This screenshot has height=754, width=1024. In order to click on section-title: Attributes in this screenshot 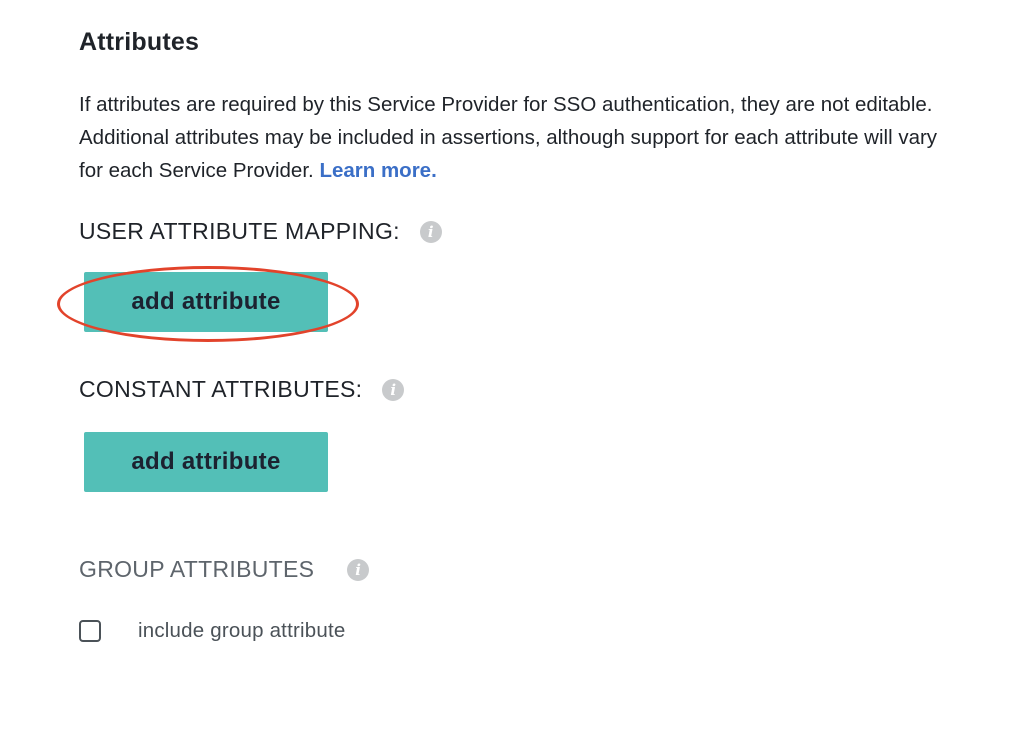, I will do `click(139, 42)`.